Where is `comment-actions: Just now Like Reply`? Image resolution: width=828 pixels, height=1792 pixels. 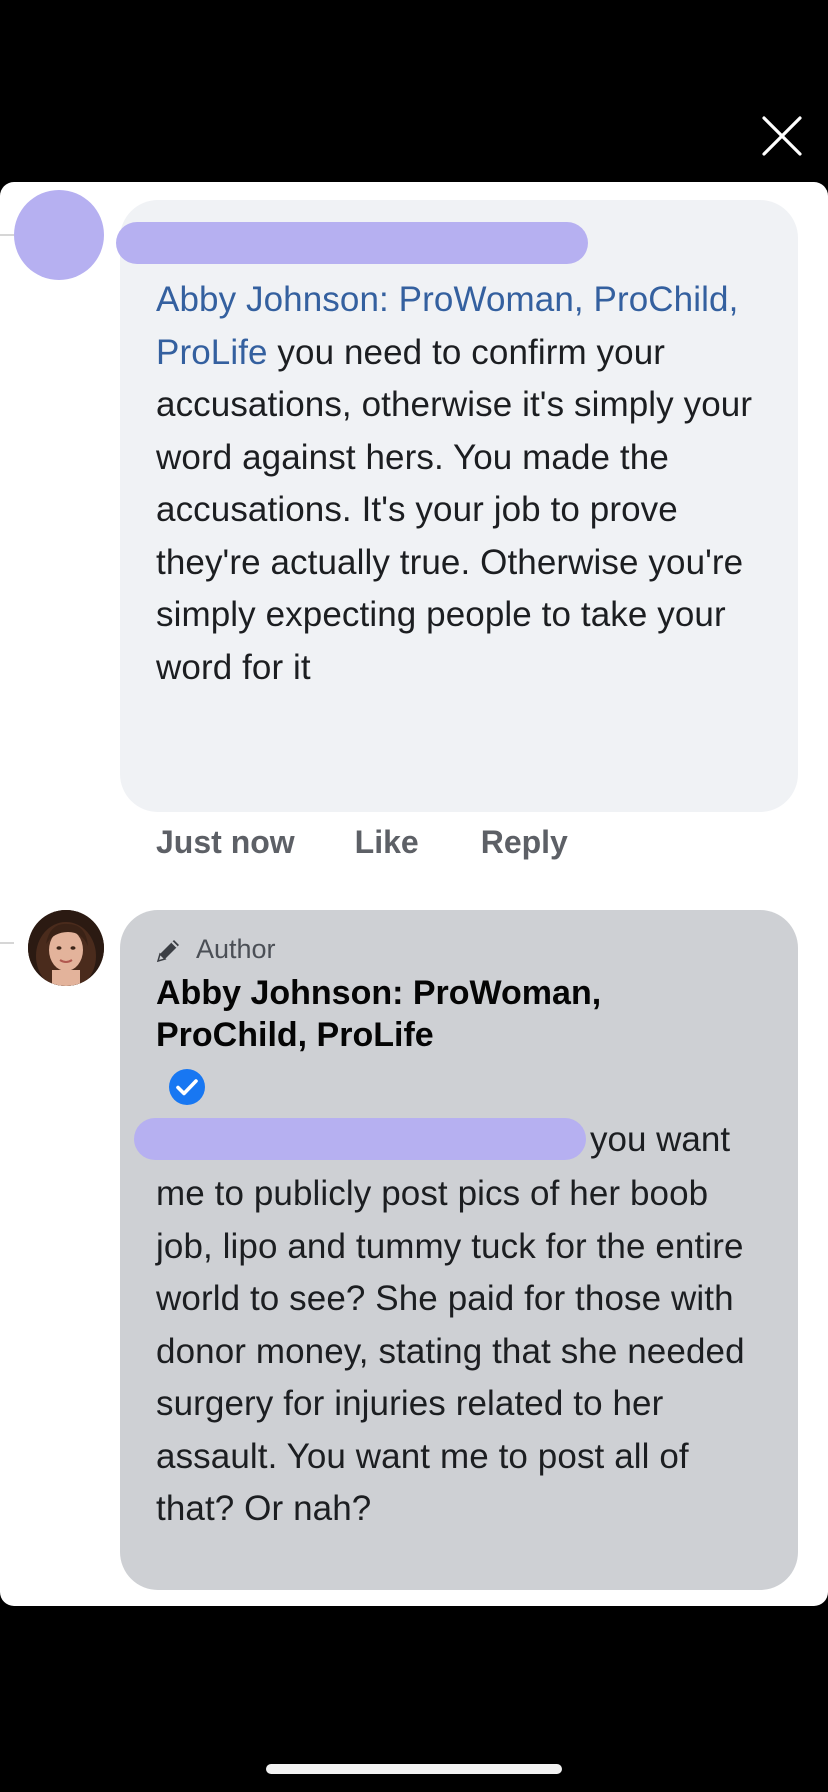 comment-actions: Just now Like Reply is located at coordinates (362, 842).